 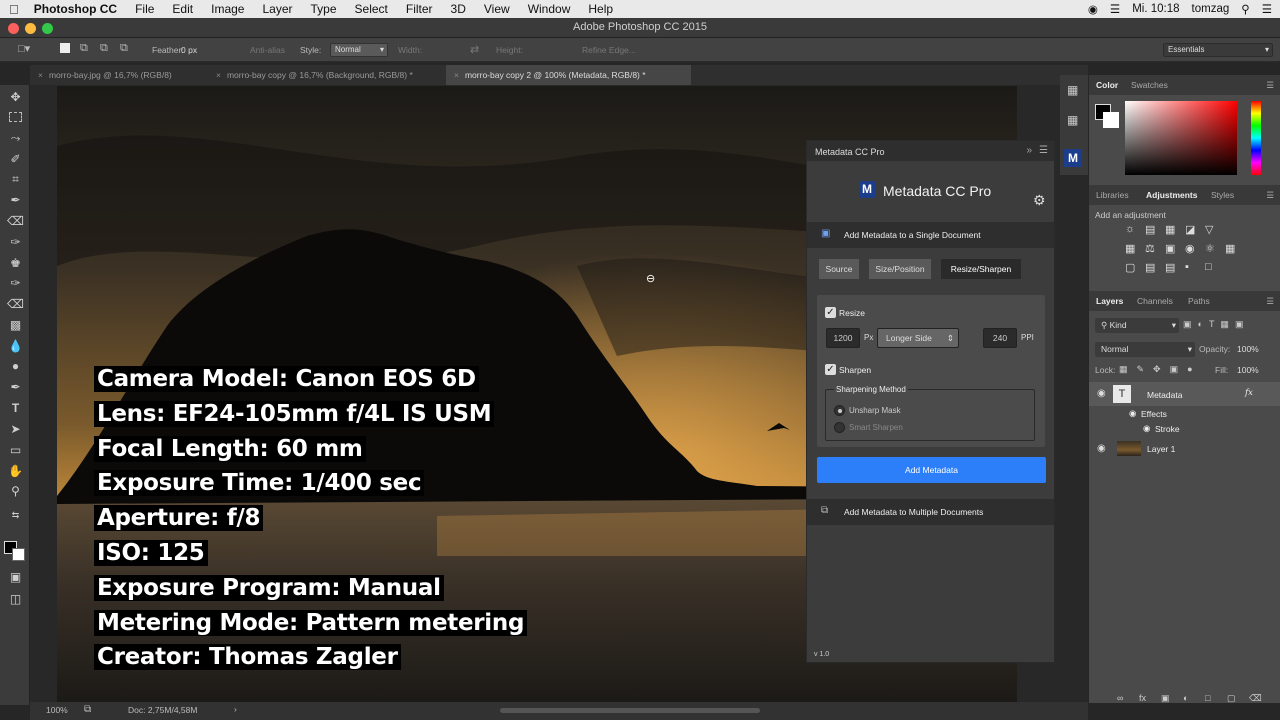 I want to click on history-panel-icon: ▦, so click(x=1072, y=90).